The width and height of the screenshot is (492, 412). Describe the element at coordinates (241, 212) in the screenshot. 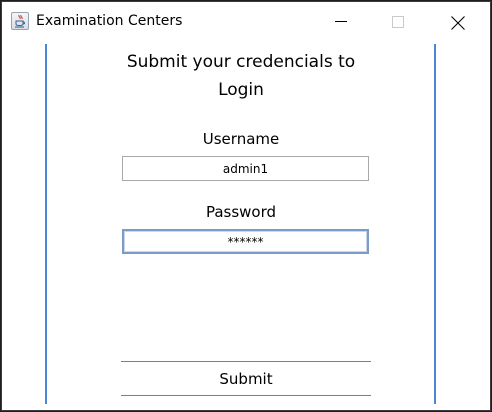

I see `password-label: Password` at that location.